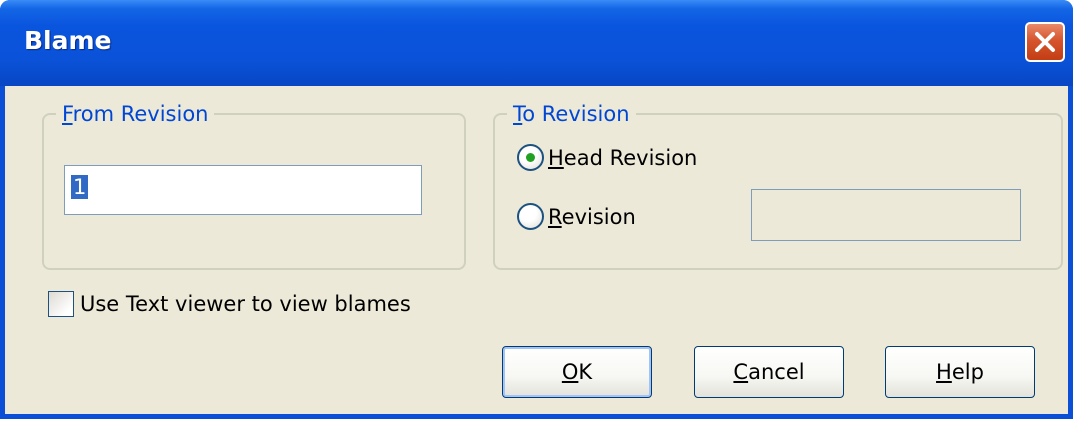 The width and height of the screenshot is (1081, 425). What do you see at coordinates (135, 114) in the screenshot?
I see `from-revision-legend: From Revision` at bounding box center [135, 114].